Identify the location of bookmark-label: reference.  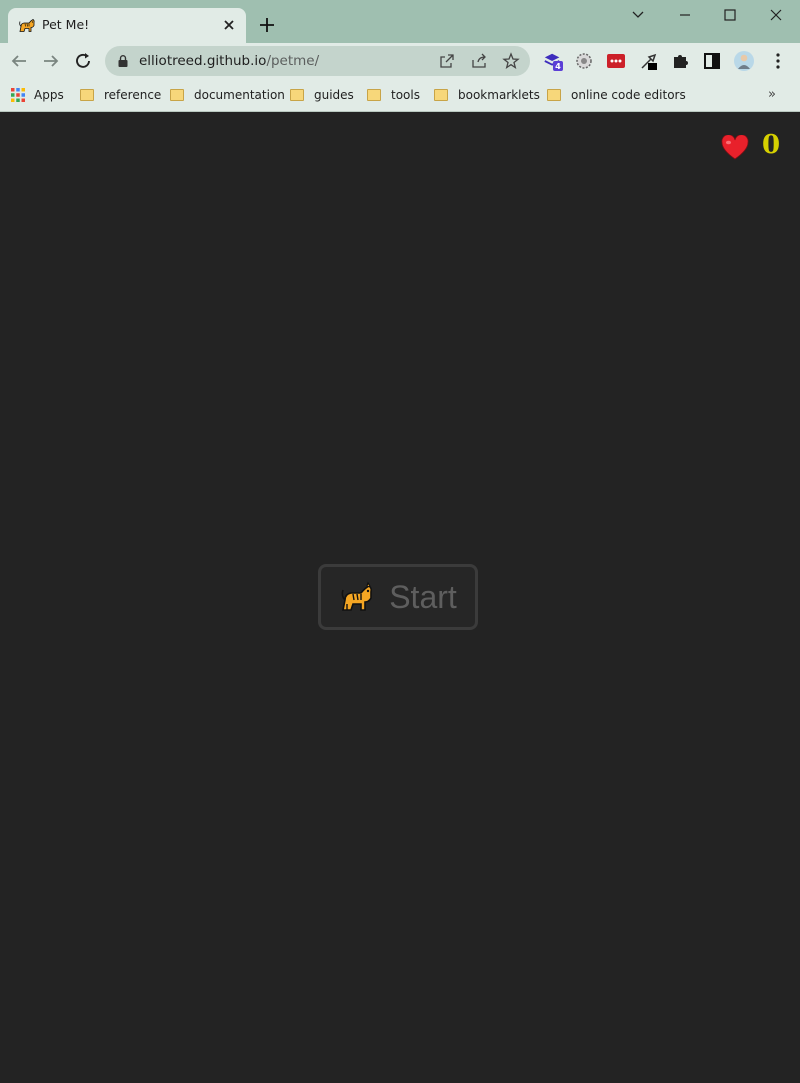
(133, 95).